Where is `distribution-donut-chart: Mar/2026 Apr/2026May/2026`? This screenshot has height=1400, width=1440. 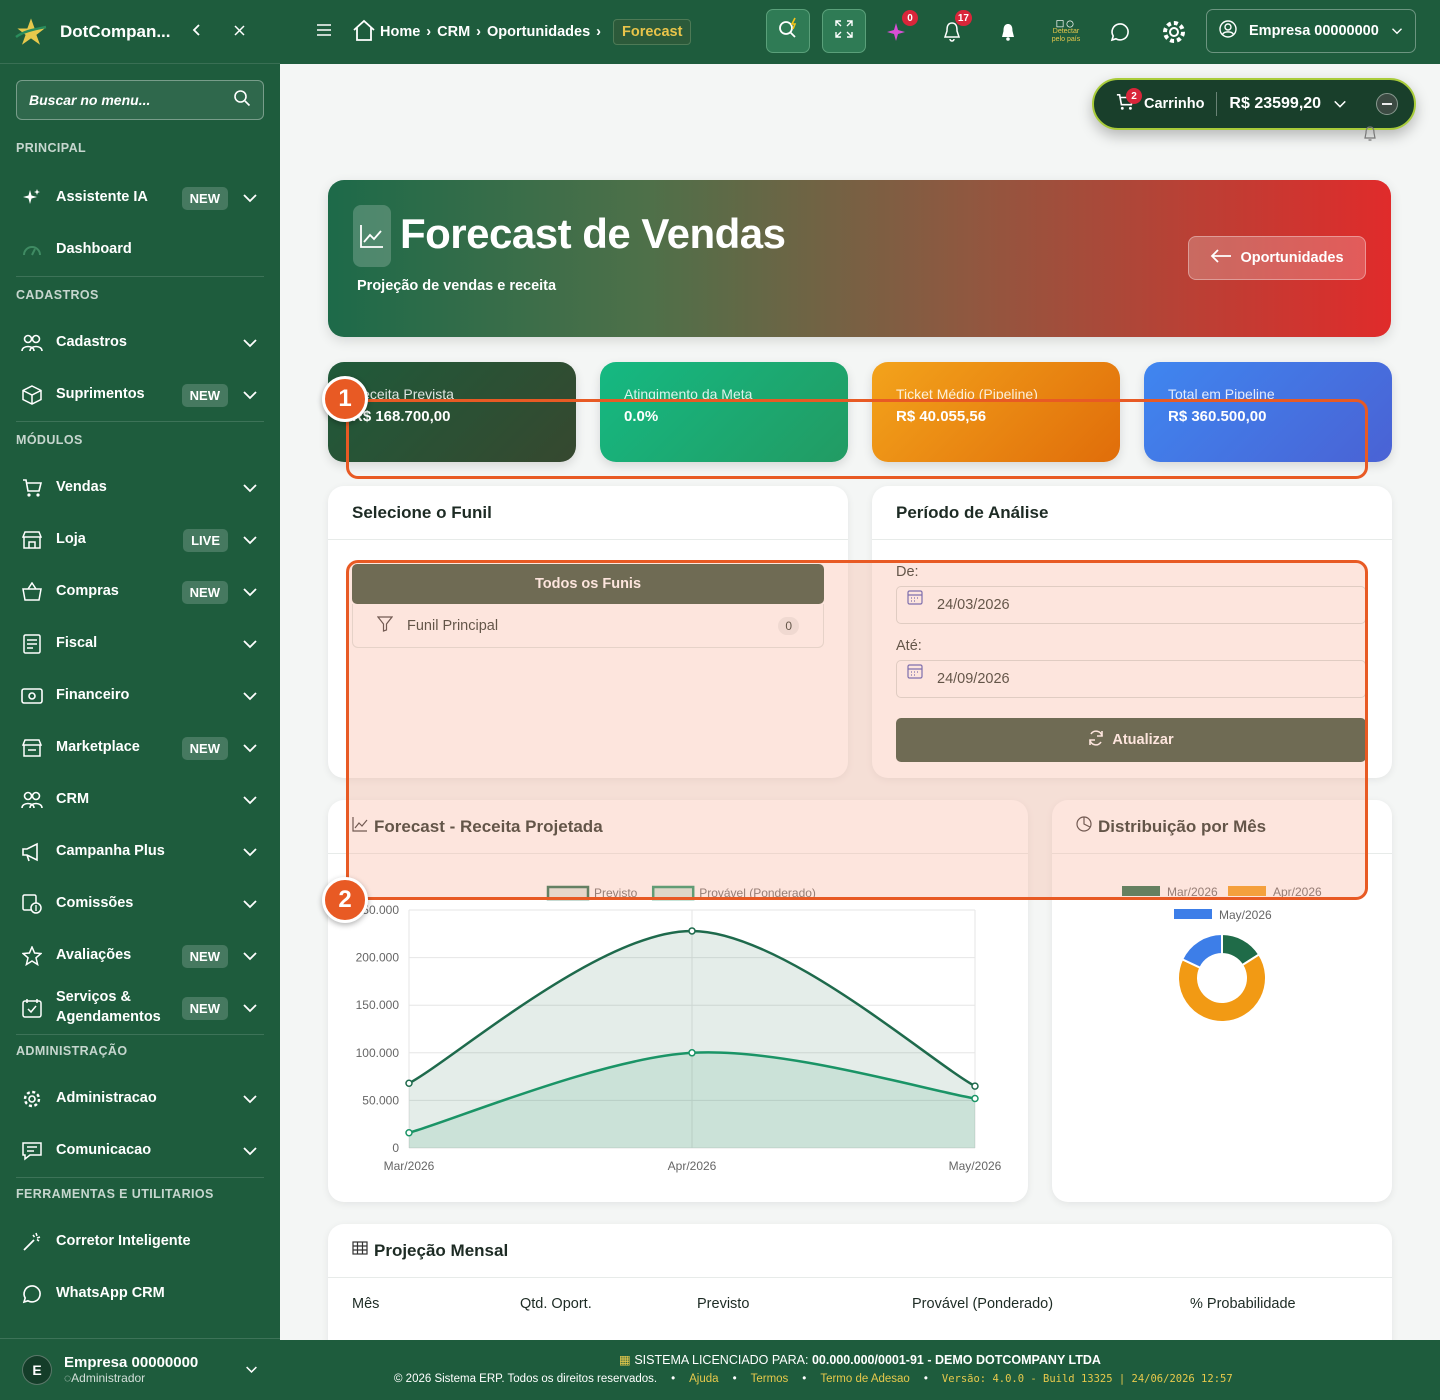
distribution-donut-chart: Mar/2026 Apr/2026May/2026 is located at coordinates (1222, 954).